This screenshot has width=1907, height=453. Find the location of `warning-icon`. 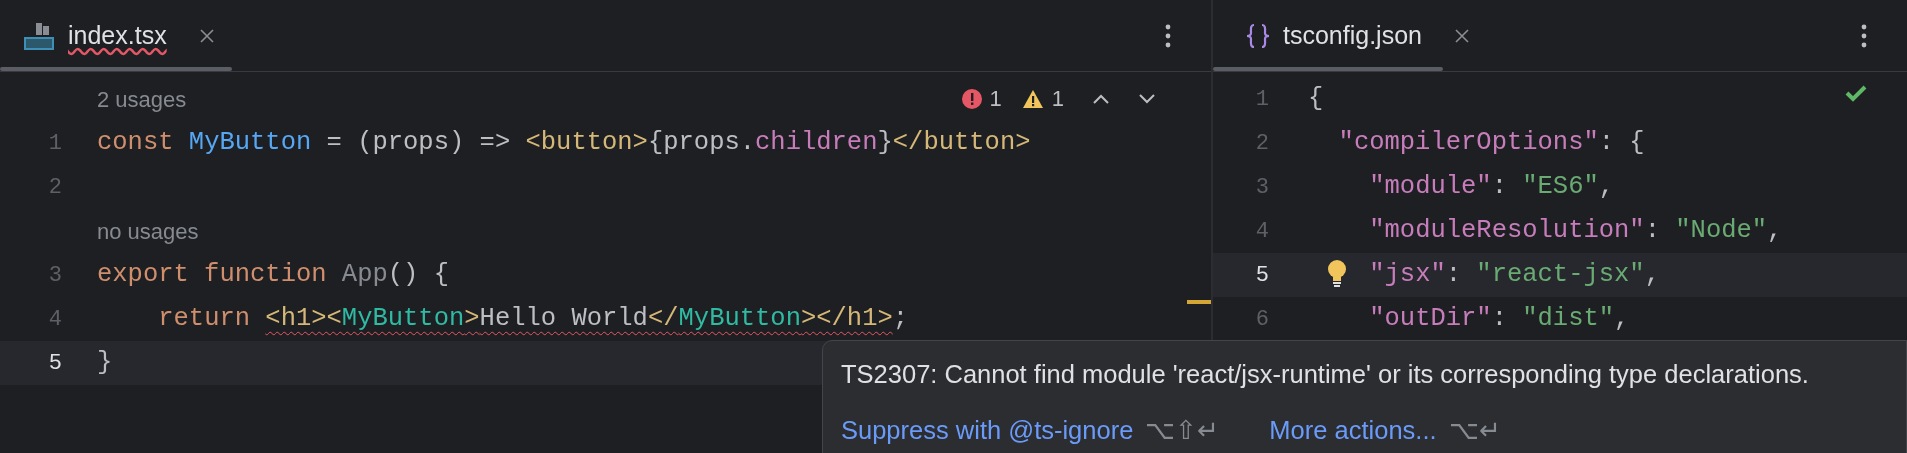

warning-icon is located at coordinates (1032, 98).